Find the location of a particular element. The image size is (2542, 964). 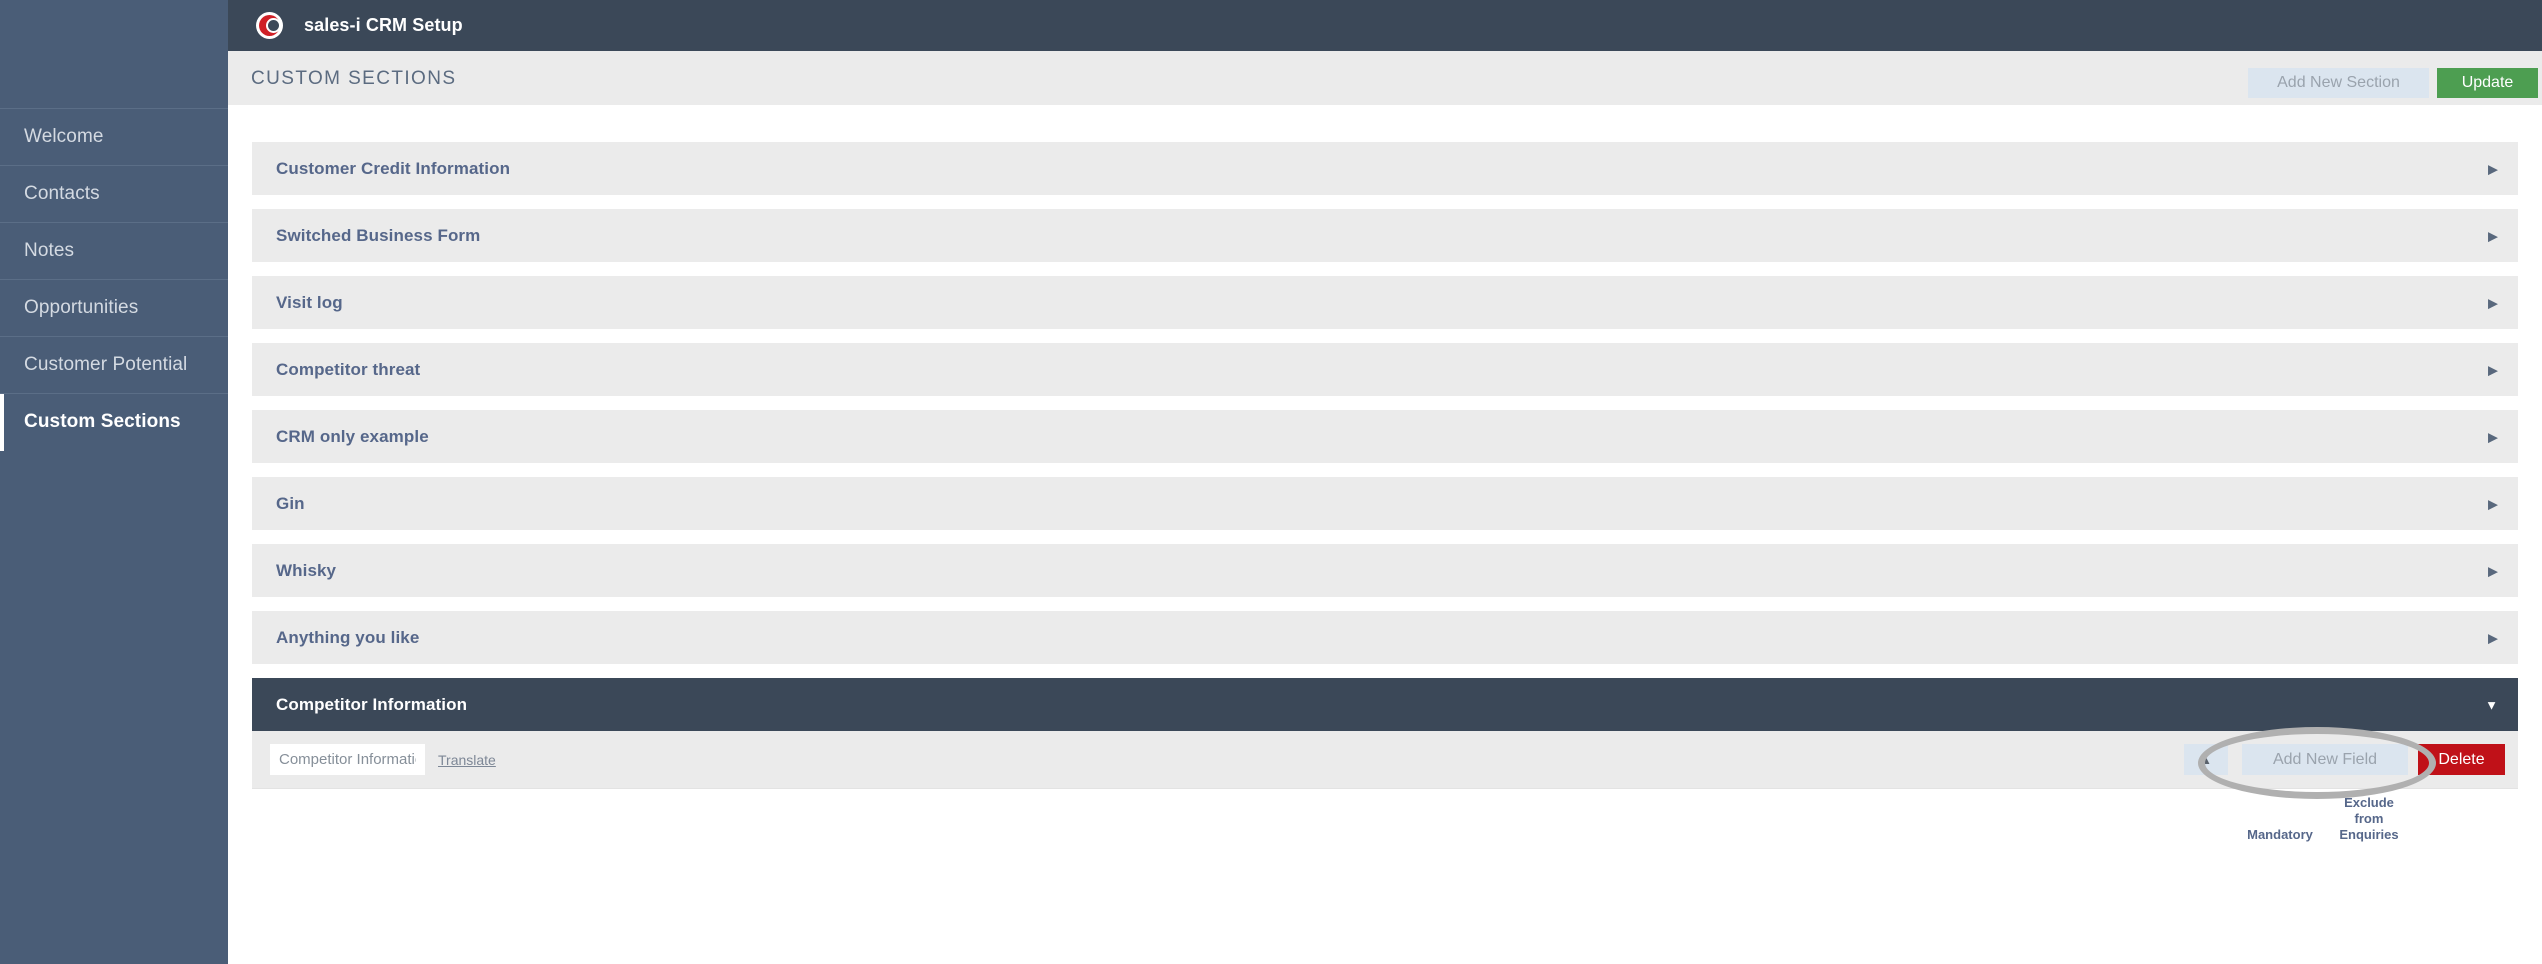

section-row-crm-only-example: CRM only example ▶ is located at coordinates (1385, 436).